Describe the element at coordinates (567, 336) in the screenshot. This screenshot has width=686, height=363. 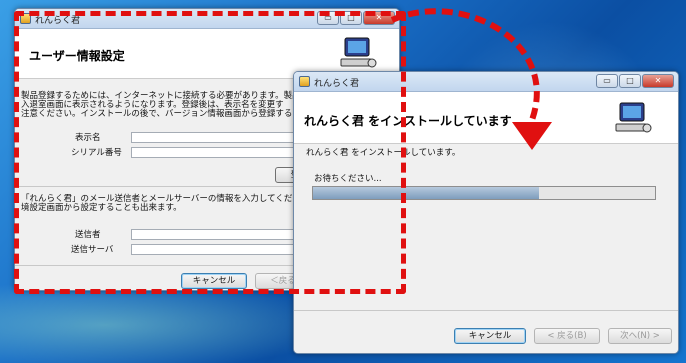
I see `back-button: < 戻る(B)` at that location.